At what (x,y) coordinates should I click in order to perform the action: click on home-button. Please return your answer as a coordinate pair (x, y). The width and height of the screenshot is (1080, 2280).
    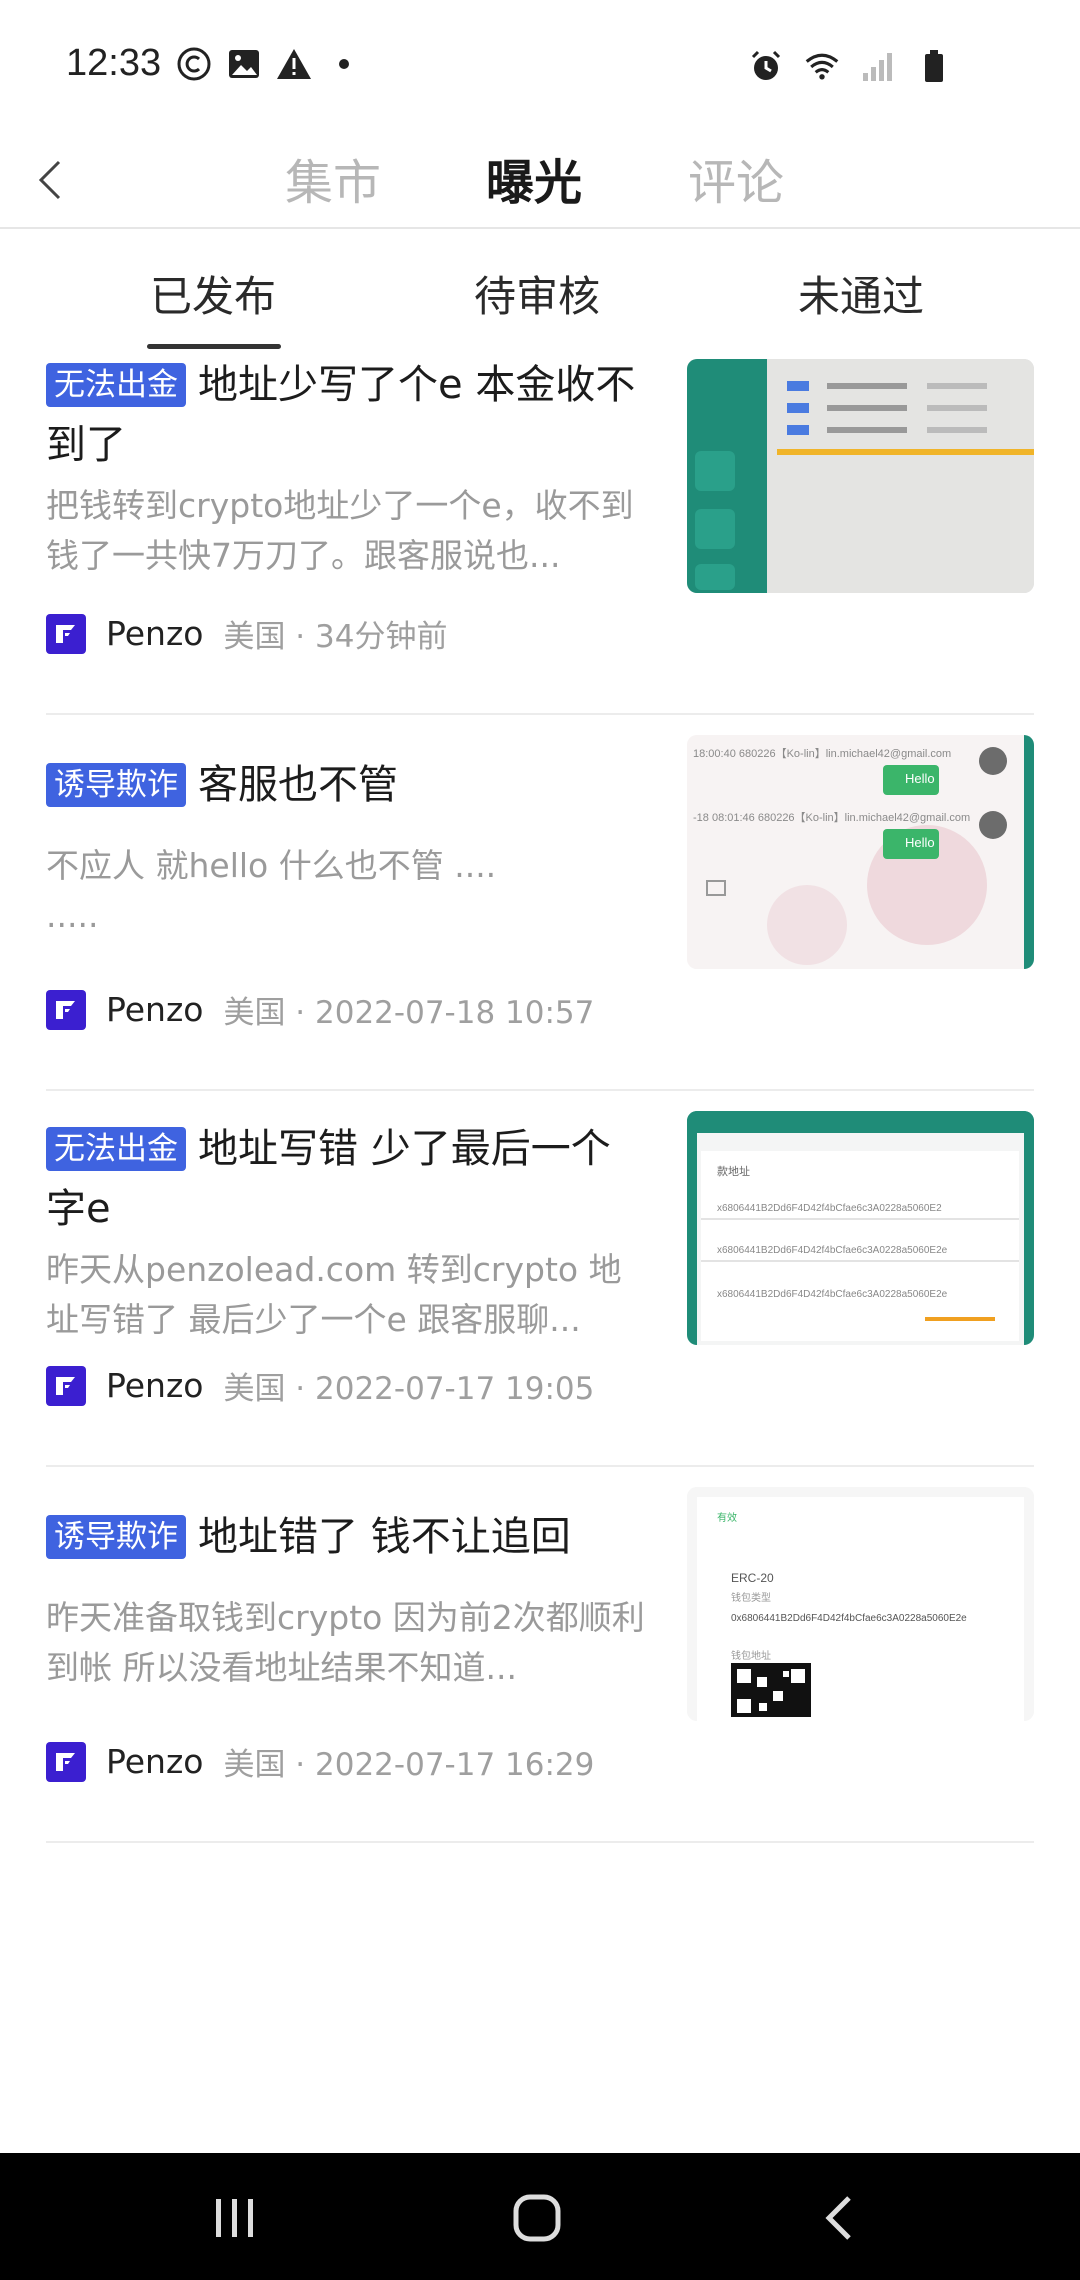
    Looking at the image, I should click on (537, 2218).